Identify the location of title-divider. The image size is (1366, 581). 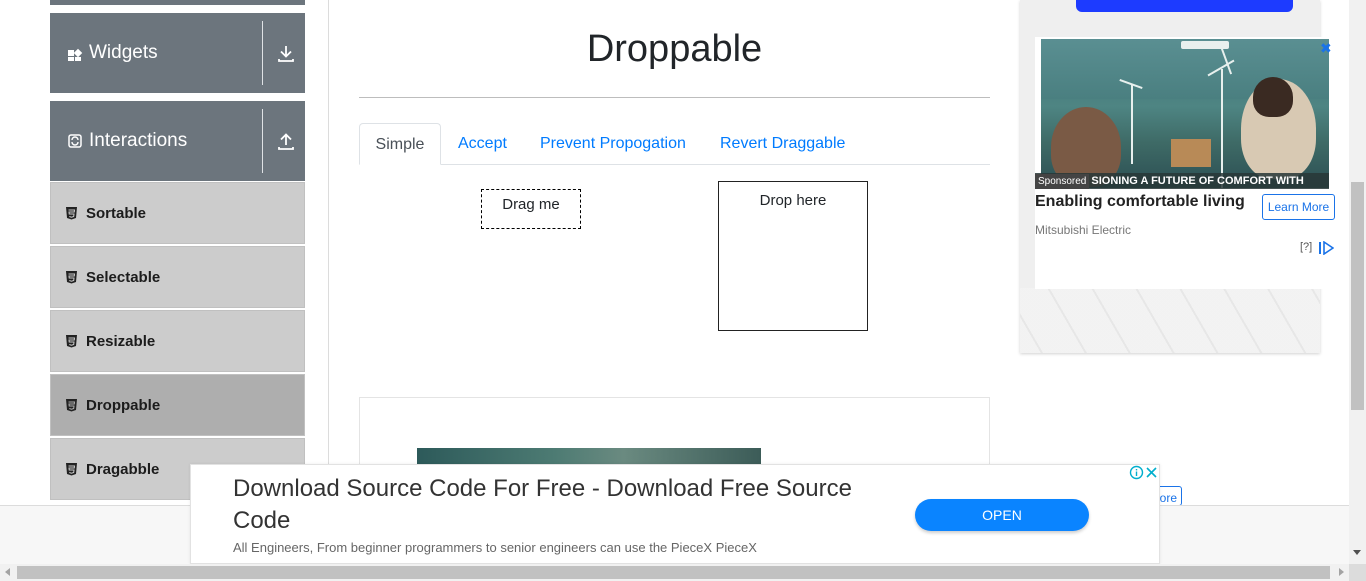
(674, 97).